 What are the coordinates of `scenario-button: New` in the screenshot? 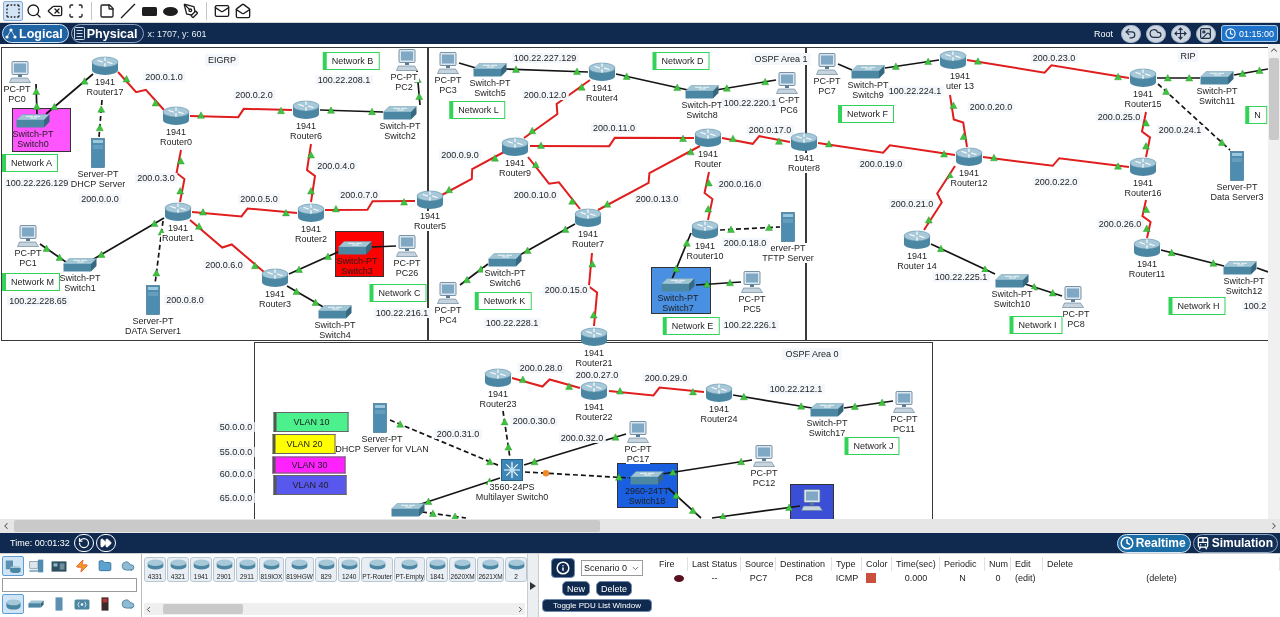 It's located at (576, 588).